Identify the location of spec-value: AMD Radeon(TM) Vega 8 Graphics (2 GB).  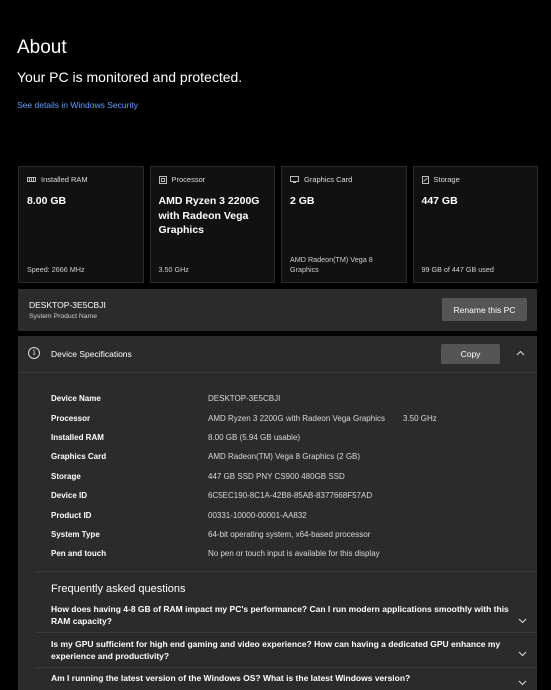
(284, 457).